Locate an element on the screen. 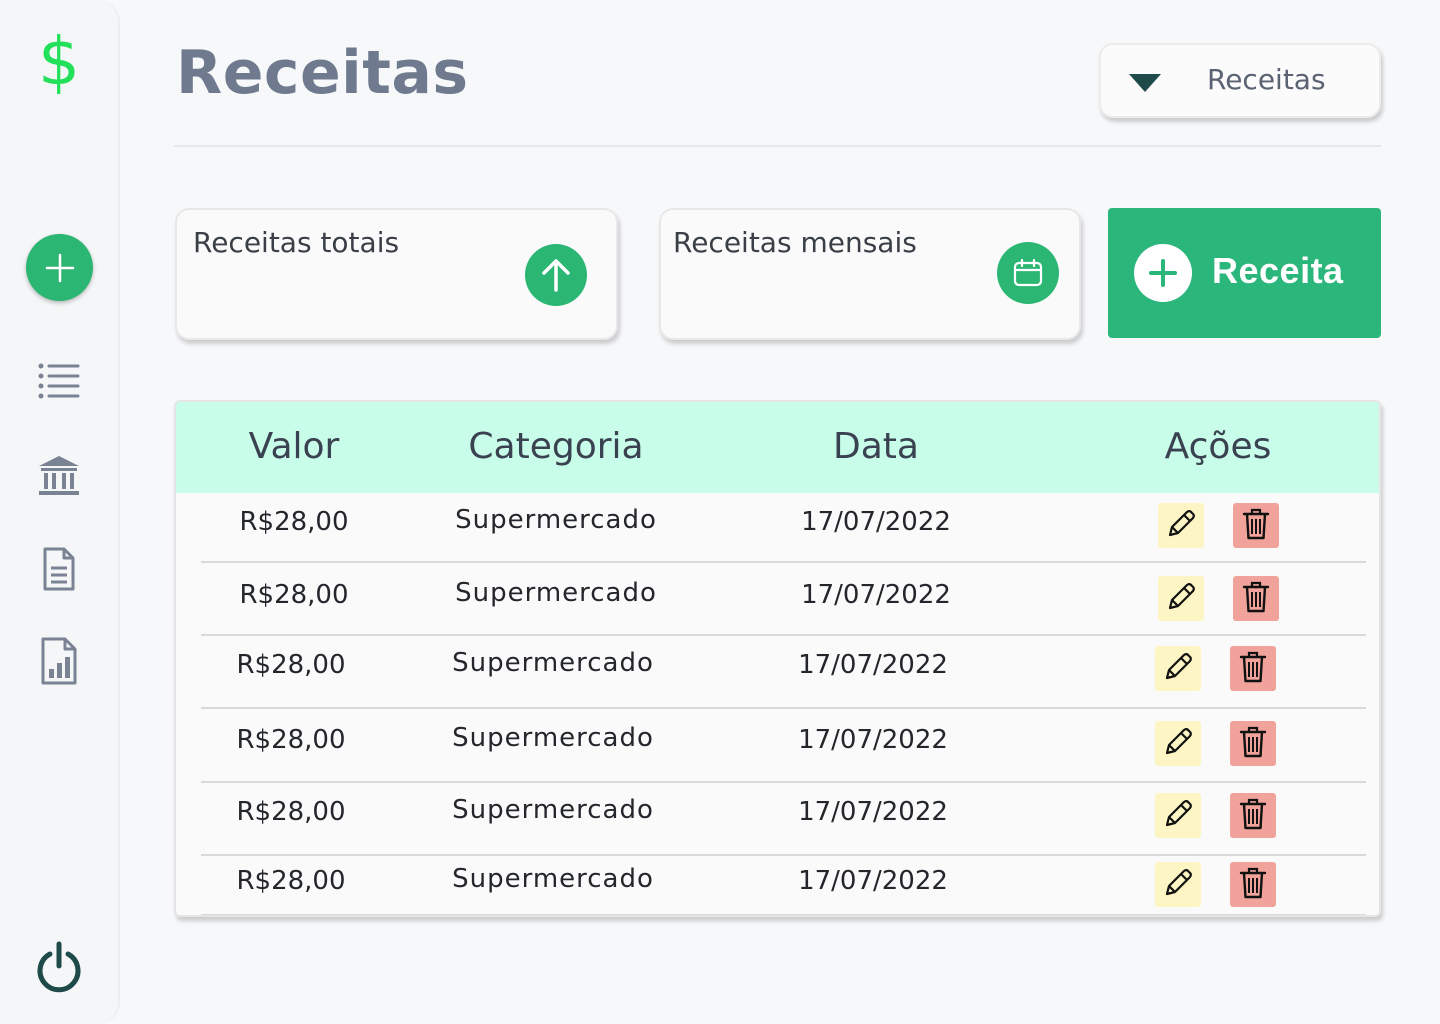  sidebar-item-reports is located at coordinates (59, 661).